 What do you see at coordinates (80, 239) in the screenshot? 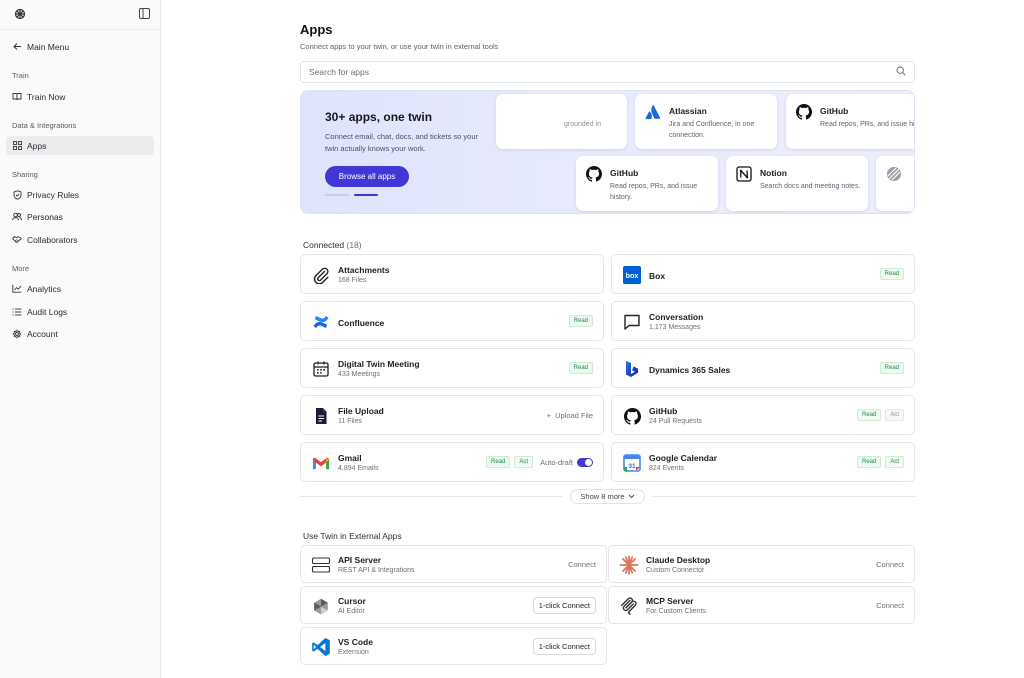
I see `sidebar-item-collaborators: Collaborators` at bounding box center [80, 239].